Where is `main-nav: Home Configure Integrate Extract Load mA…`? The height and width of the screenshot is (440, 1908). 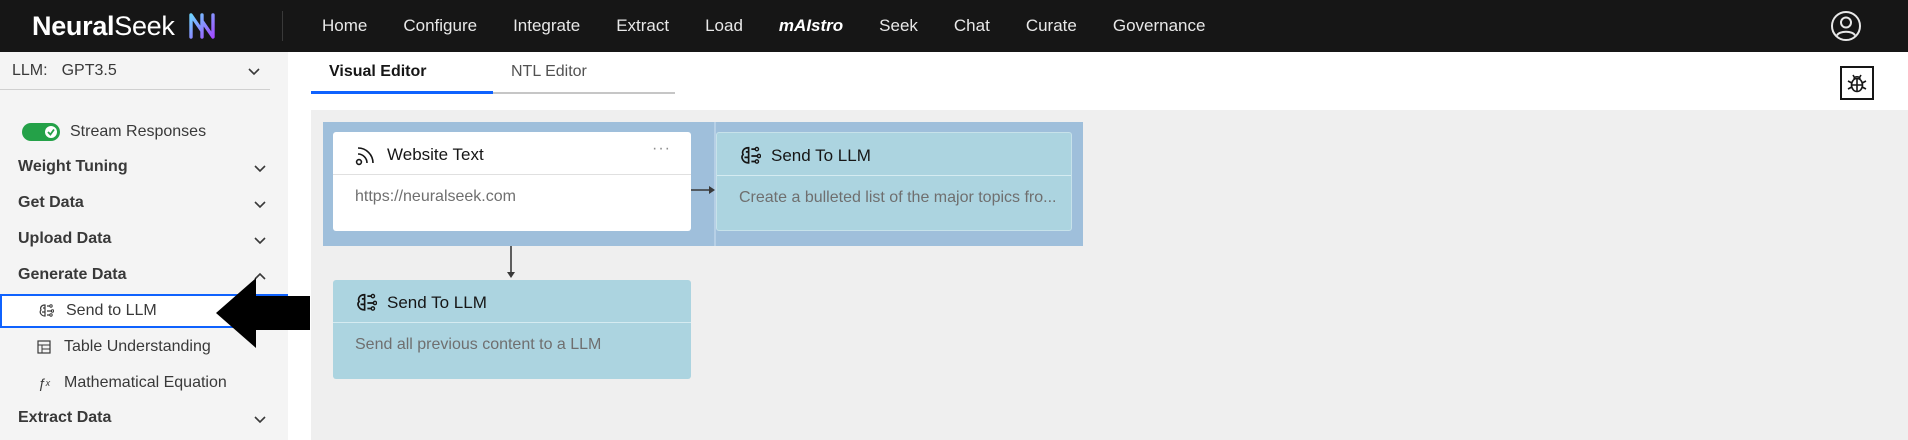 main-nav: Home Configure Integrate Extract Load mA… is located at coordinates (763, 26).